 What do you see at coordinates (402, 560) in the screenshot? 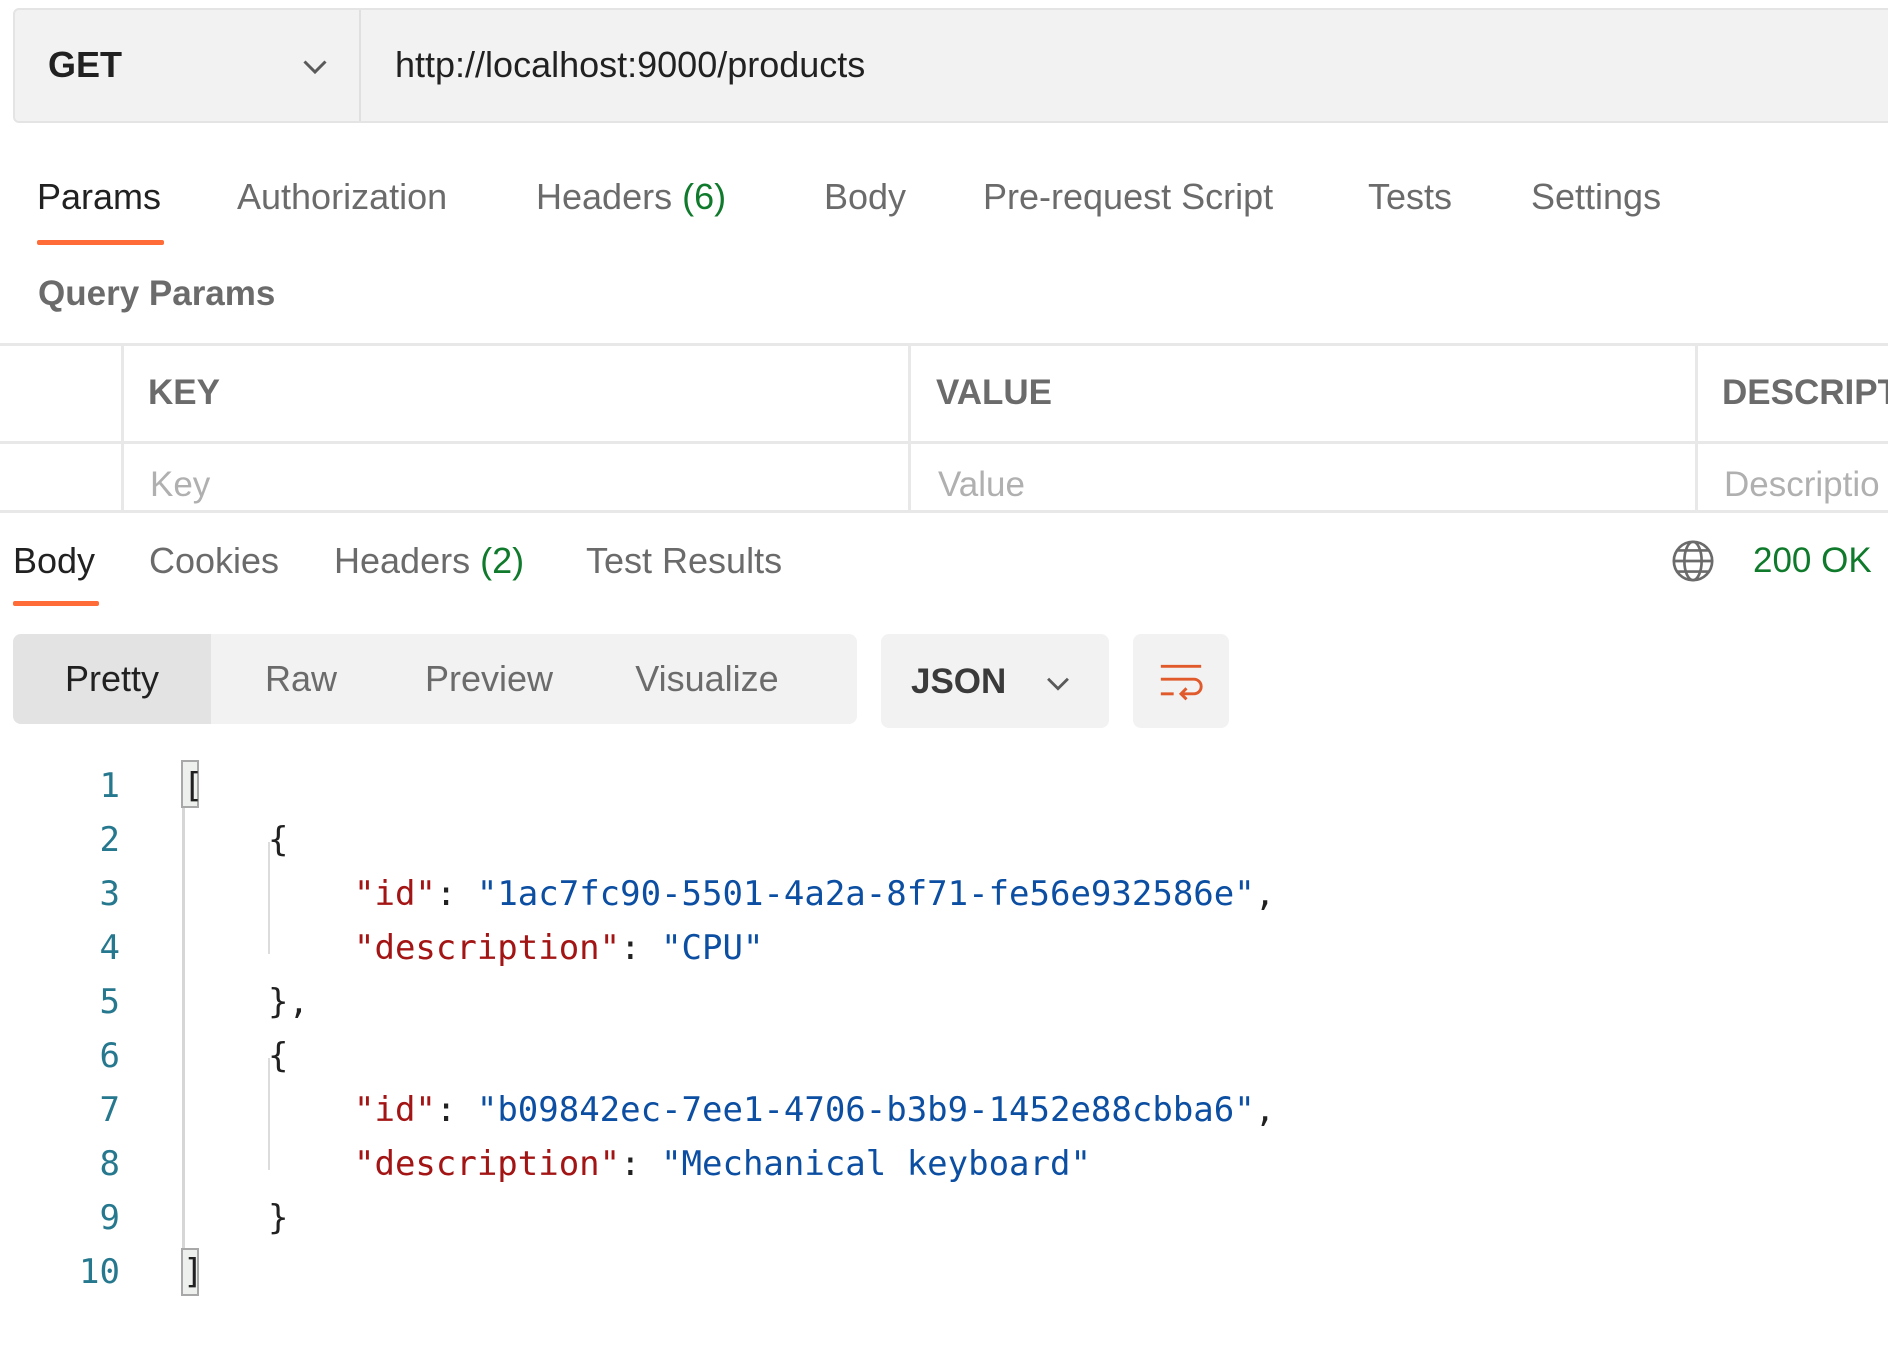
I see `response-tab-headers-label: Headers` at bounding box center [402, 560].